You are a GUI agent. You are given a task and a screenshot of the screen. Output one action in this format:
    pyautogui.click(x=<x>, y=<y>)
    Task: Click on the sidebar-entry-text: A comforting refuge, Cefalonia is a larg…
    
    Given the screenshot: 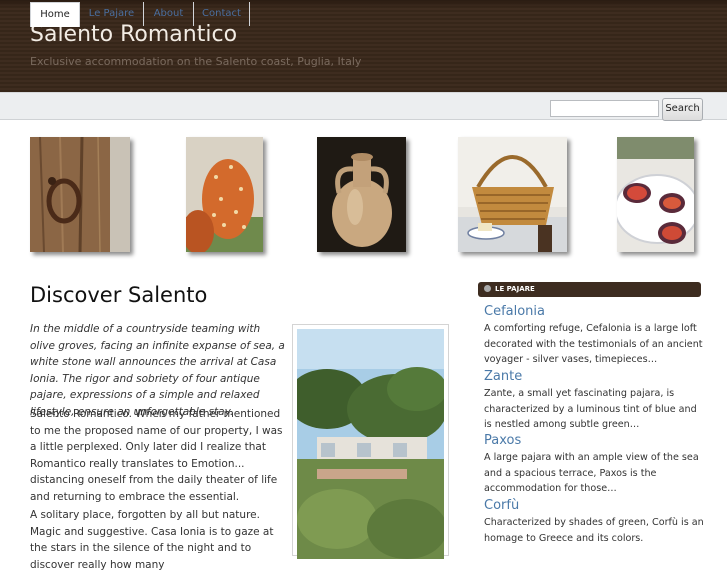 What is the action you would take?
    pyautogui.click(x=593, y=344)
    